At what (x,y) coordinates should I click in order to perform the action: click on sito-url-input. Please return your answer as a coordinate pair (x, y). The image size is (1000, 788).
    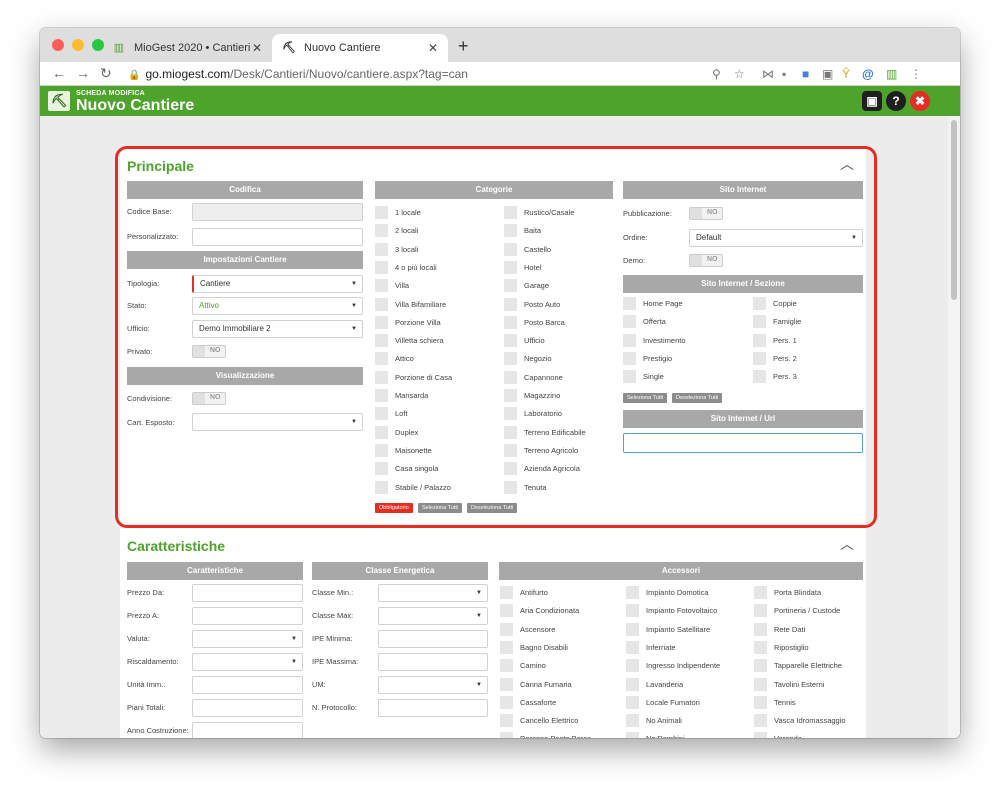
    Looking at the image, I should click on (743, 443).